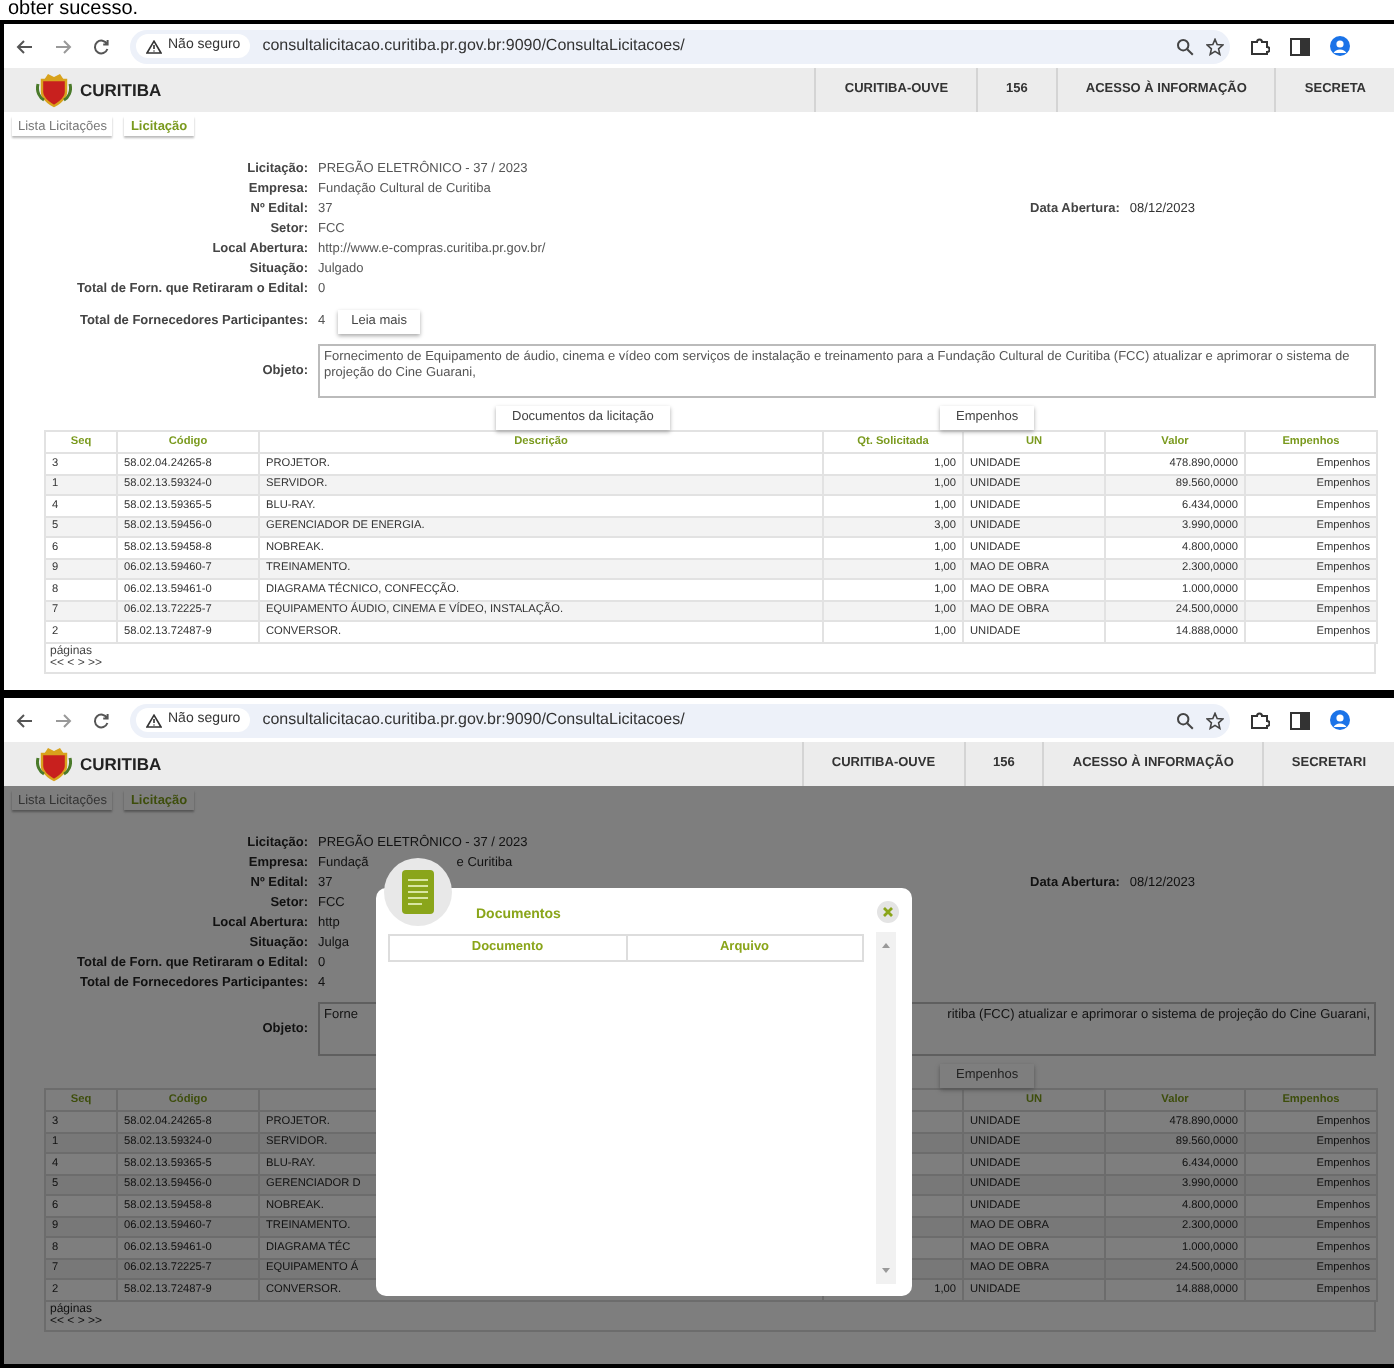 The image size is (1394, 1368). What do you see at coordinates (418, 892) in the screenshot?
I see `document-icon` at bounding box center [418, 892].